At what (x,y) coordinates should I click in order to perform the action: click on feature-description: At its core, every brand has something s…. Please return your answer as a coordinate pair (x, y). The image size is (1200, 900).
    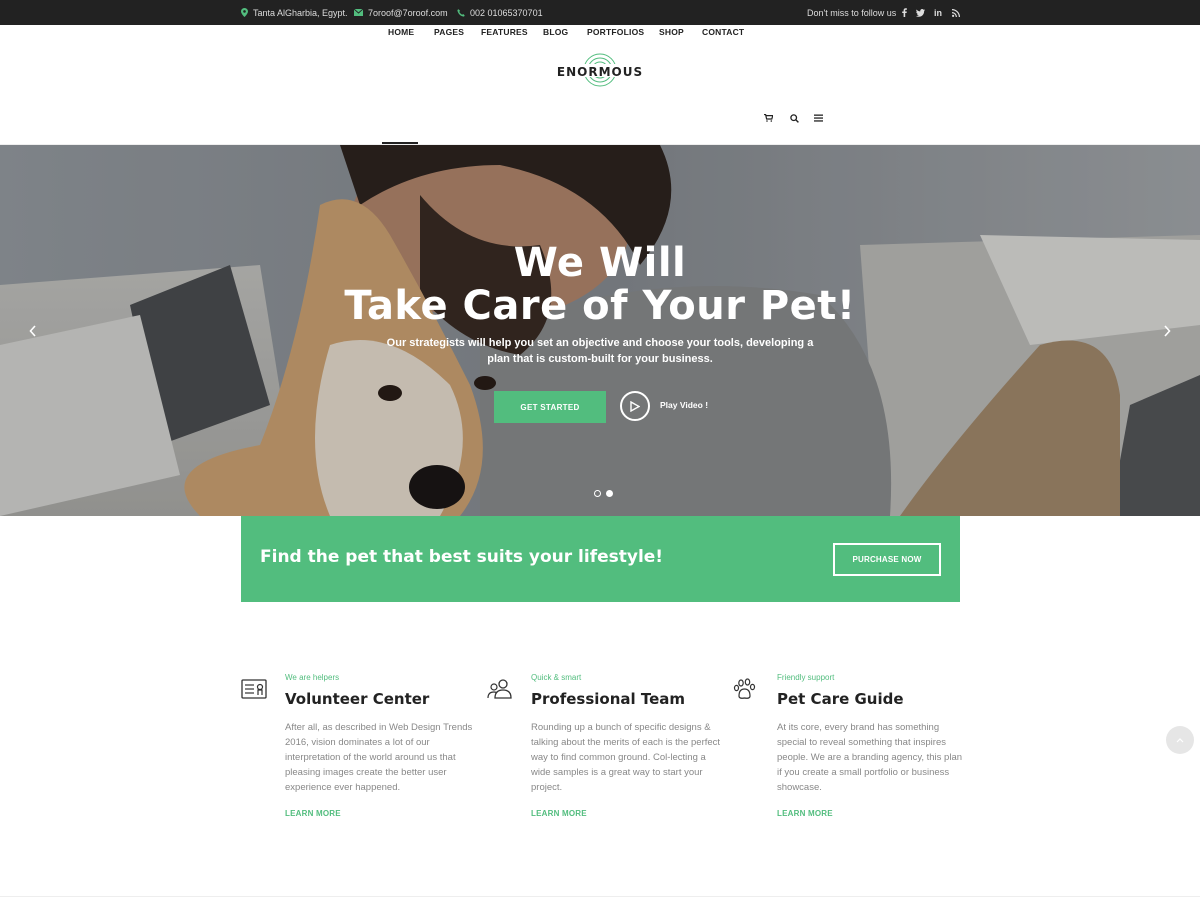
    Looking at the image, I should click on (870, 757).